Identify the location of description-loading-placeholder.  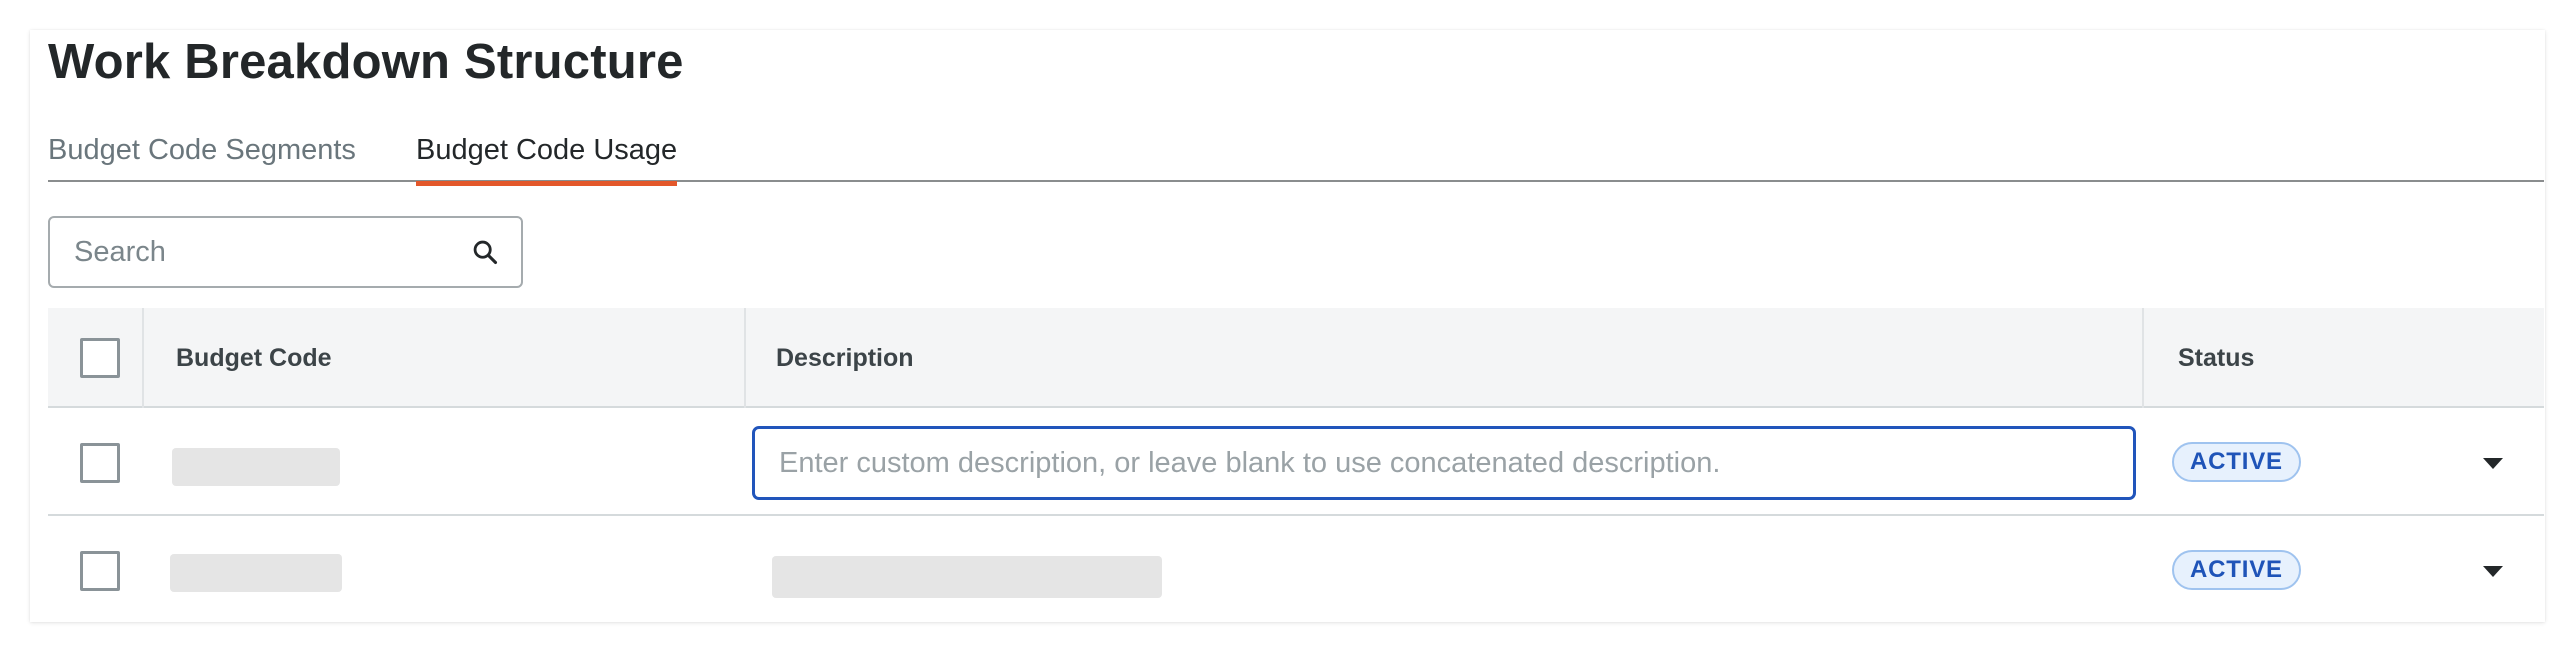
(967, 577).